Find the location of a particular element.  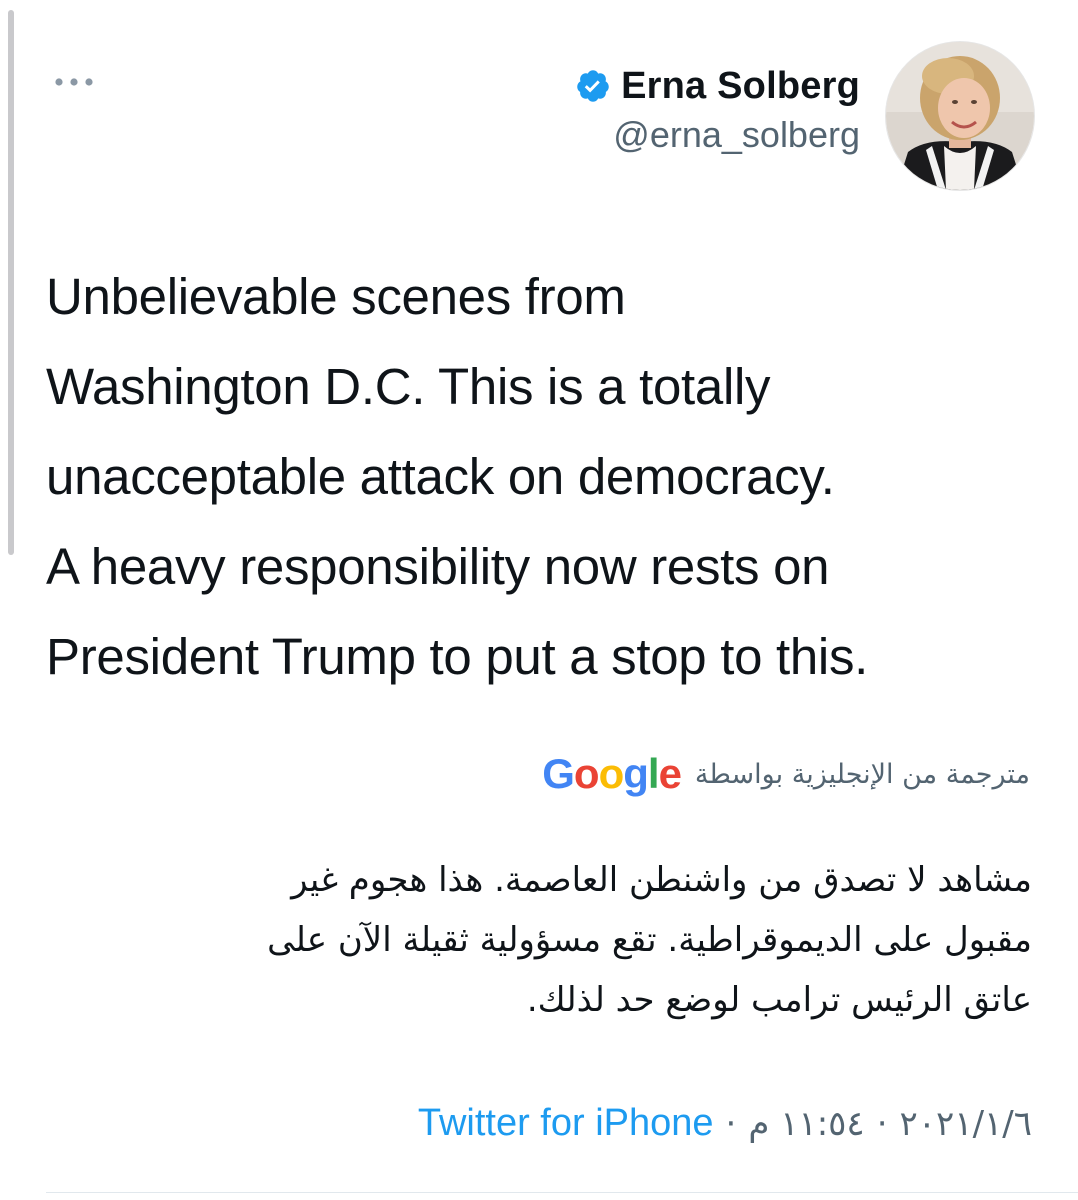

avatar-photo is located at coordinates (960, 116).